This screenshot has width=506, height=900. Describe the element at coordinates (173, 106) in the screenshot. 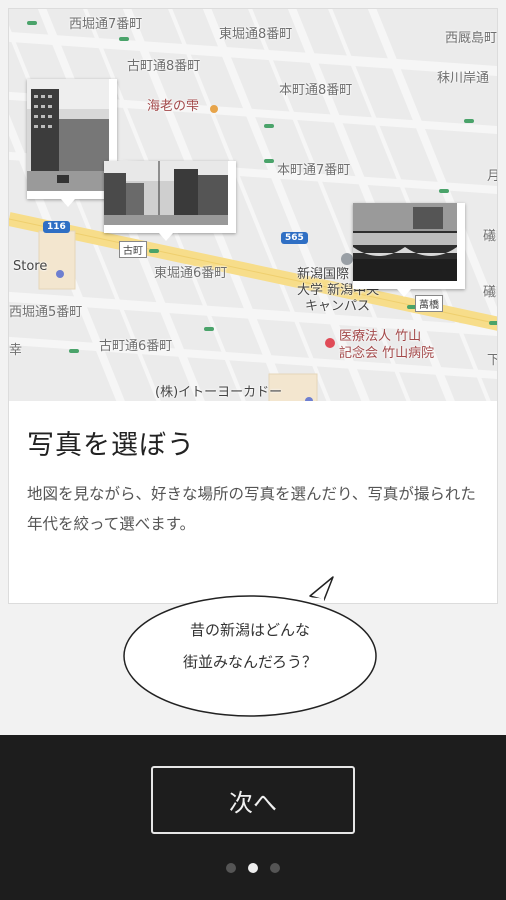

I see `map-label-ebinoshizuku: 海老の雫` at that location.